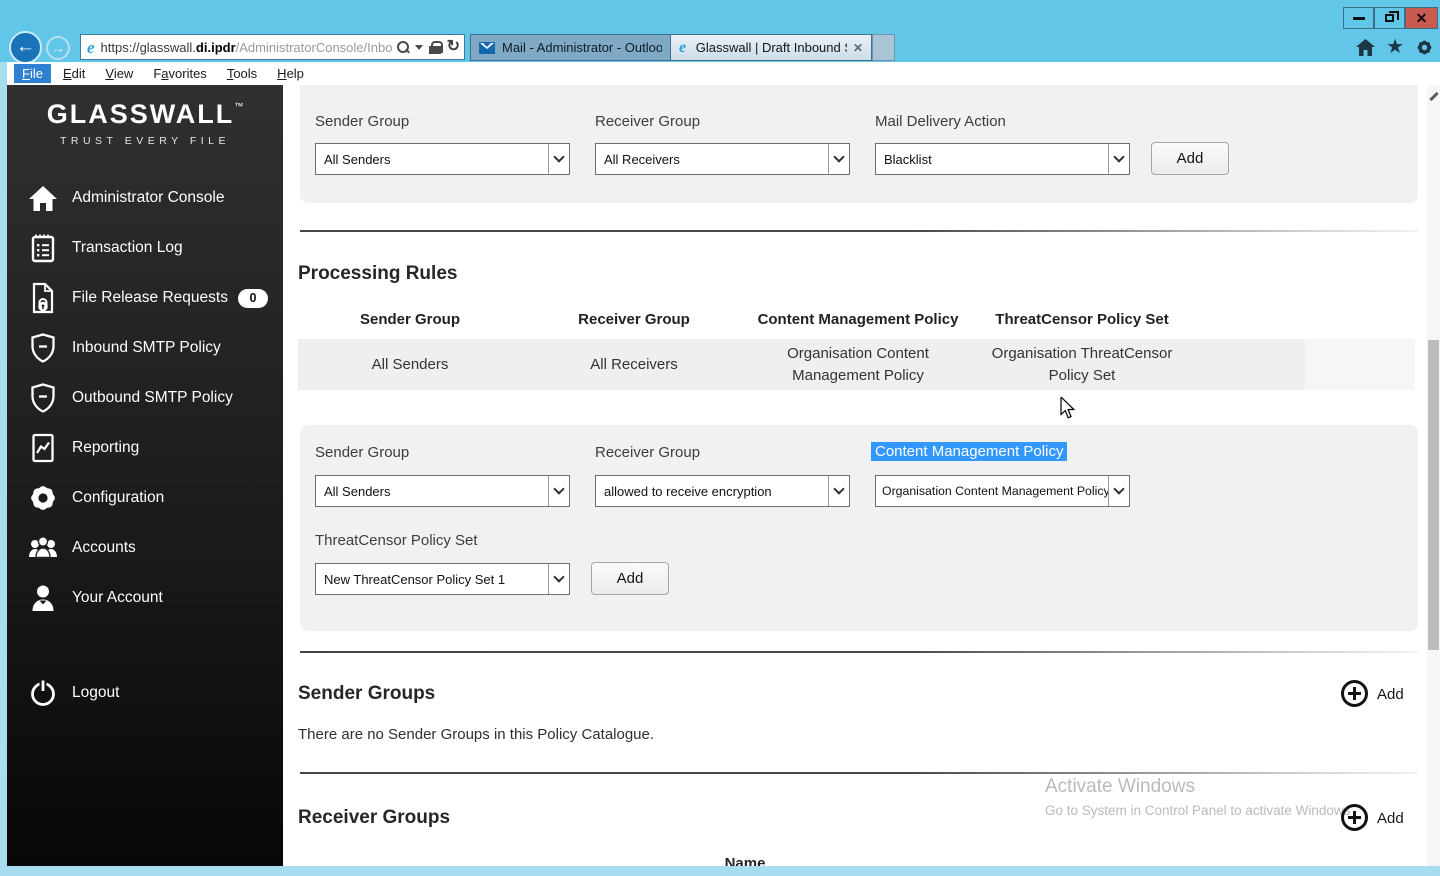 Image resolution: width=1440 pixels, height=876 pixels. What do you see at coordinates (1358, 18) in the screenshot?
I see `minimize-button` at bounding box center [1358, 18].